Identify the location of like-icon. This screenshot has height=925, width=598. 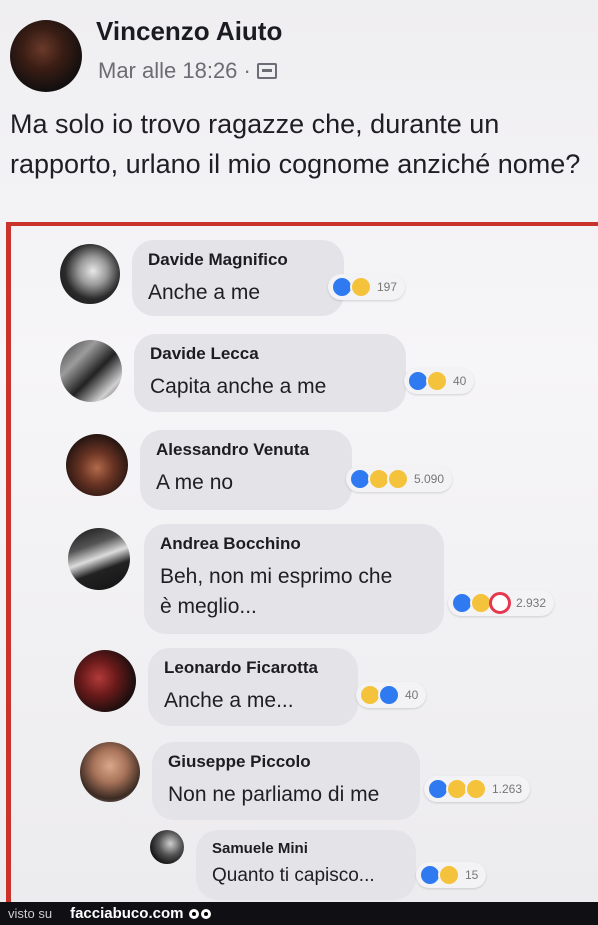
(389, 695).